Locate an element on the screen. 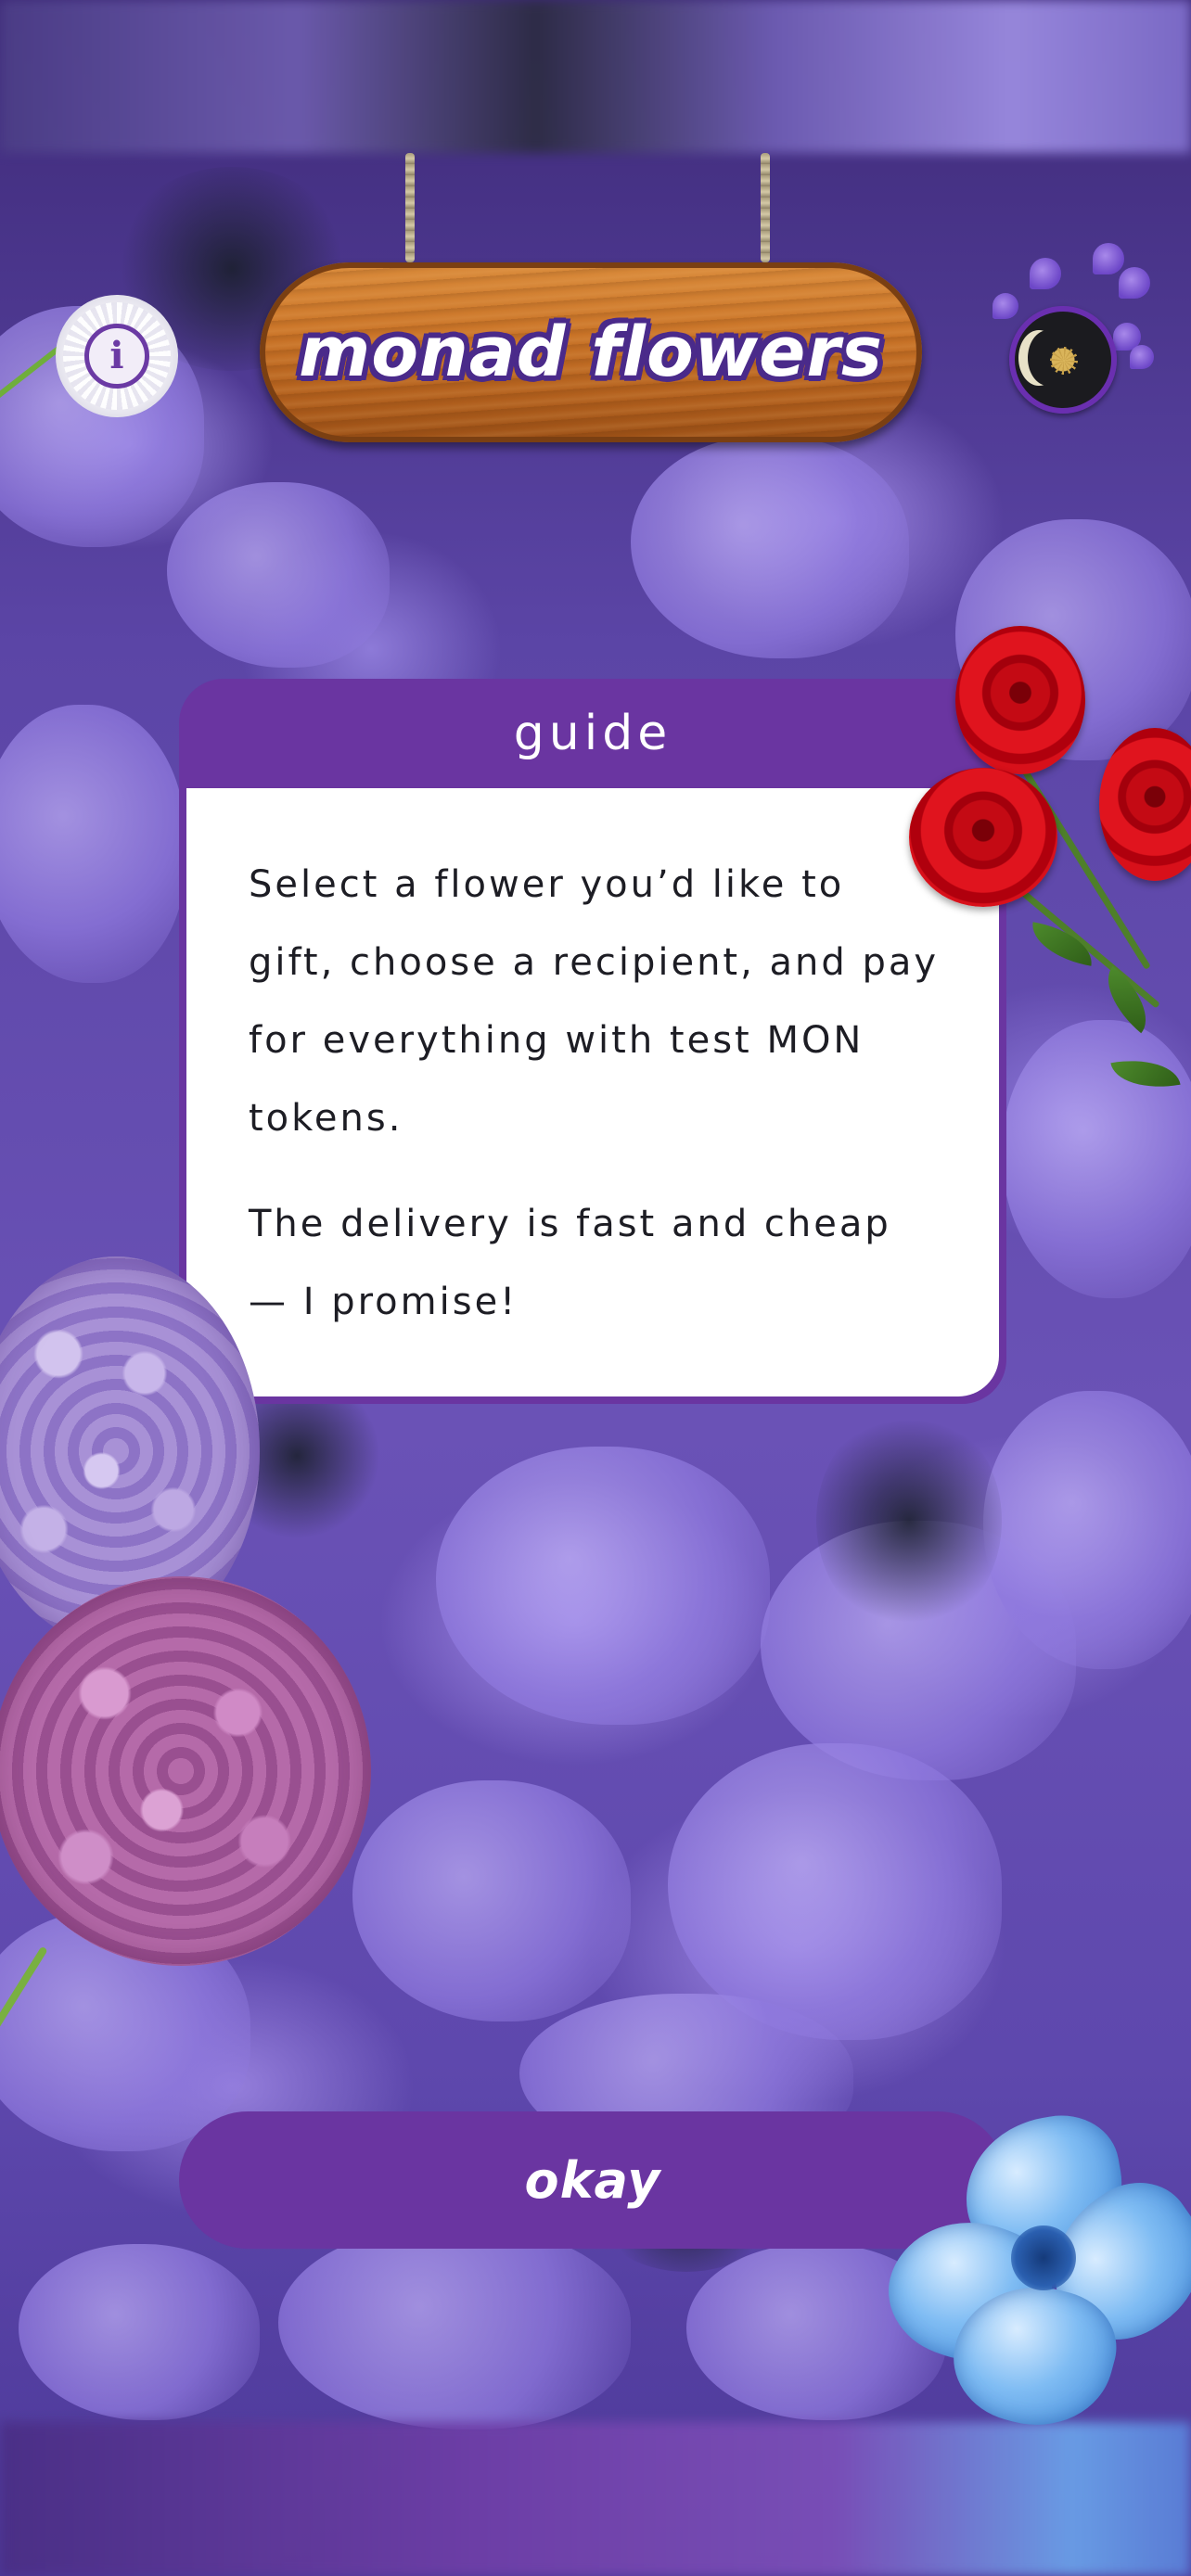 This screenshot has width=1191, height=2576. blue-flower-center is located at coordinates (1043, 2258).